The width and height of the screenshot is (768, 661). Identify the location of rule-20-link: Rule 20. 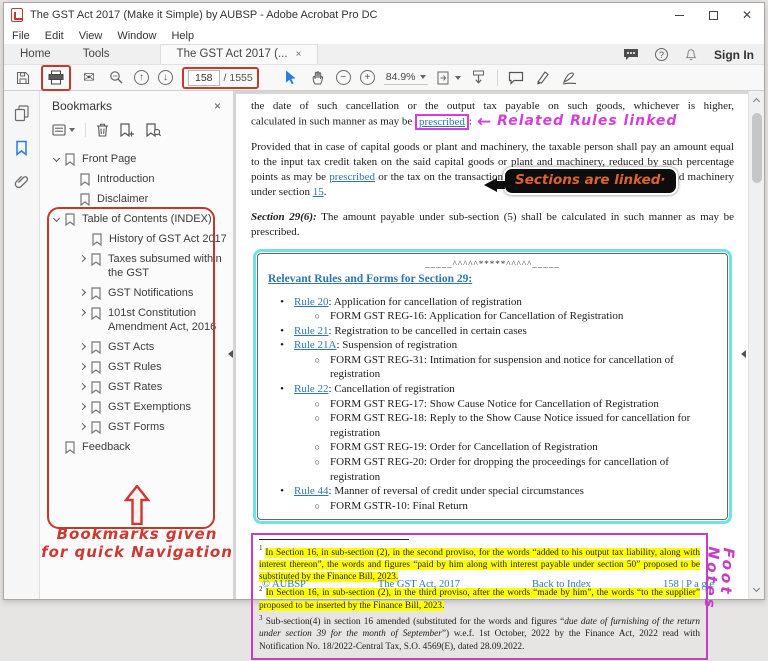
(311, 302).